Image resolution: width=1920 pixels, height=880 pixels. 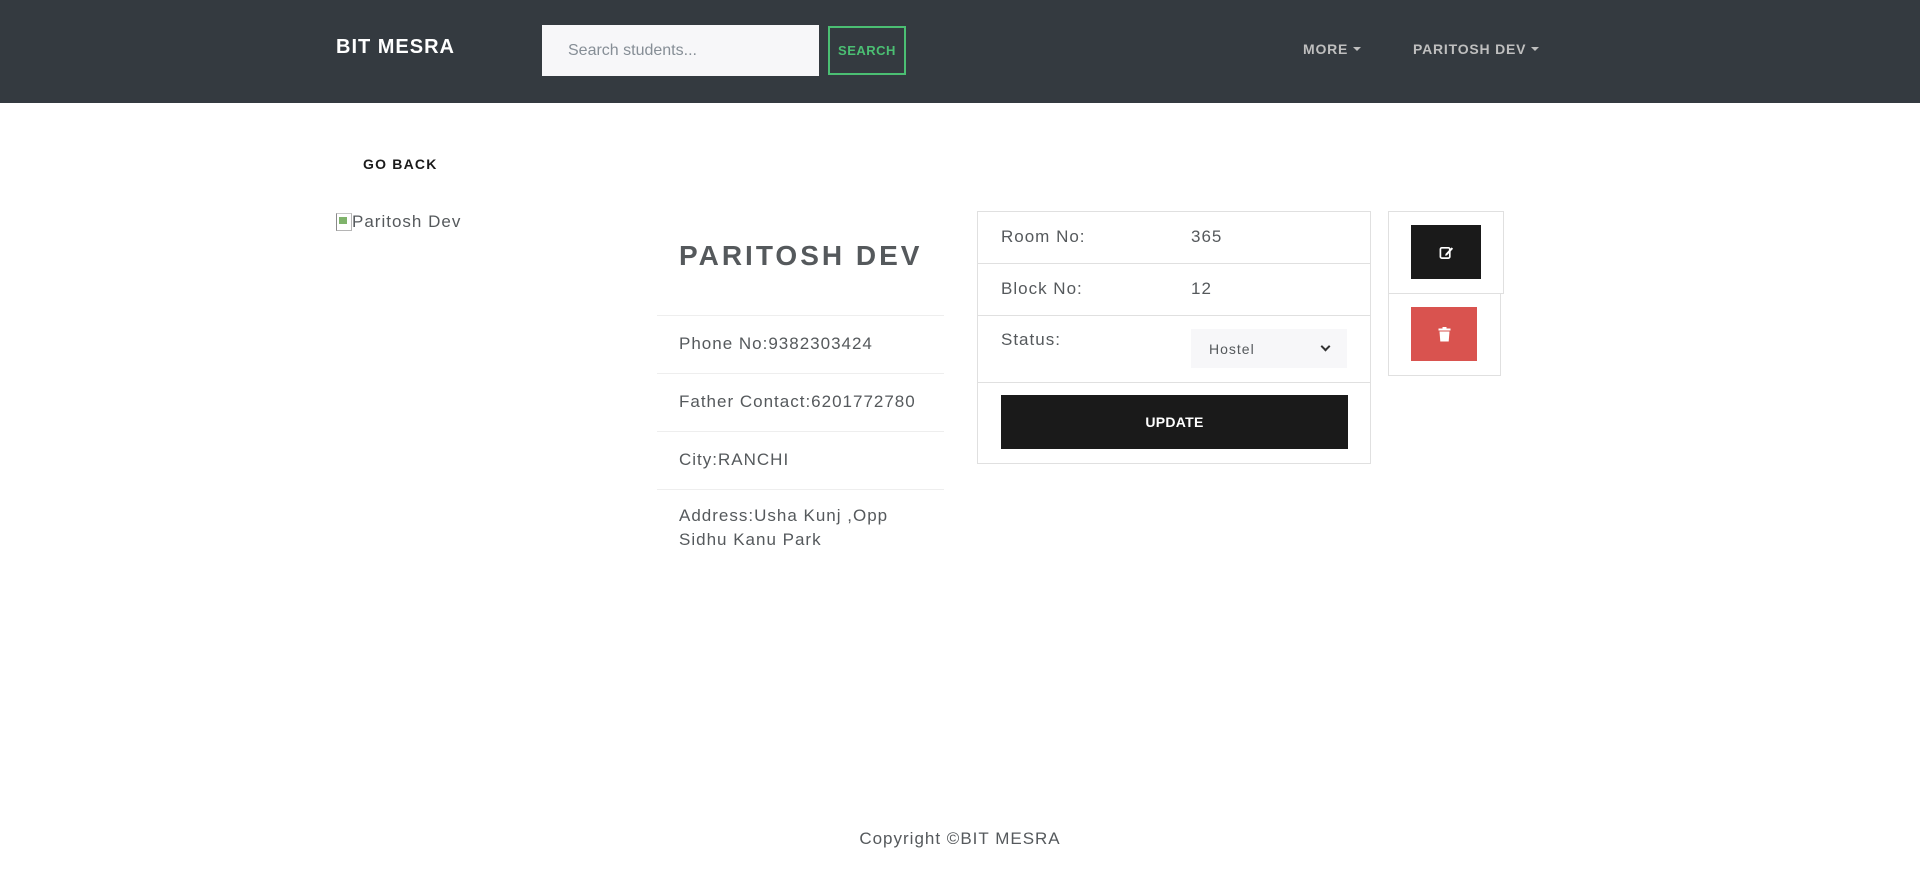 What do you see at coordinates (680, 50) in the screenshot?
I see `search-input` at bounding box center [680, 50].